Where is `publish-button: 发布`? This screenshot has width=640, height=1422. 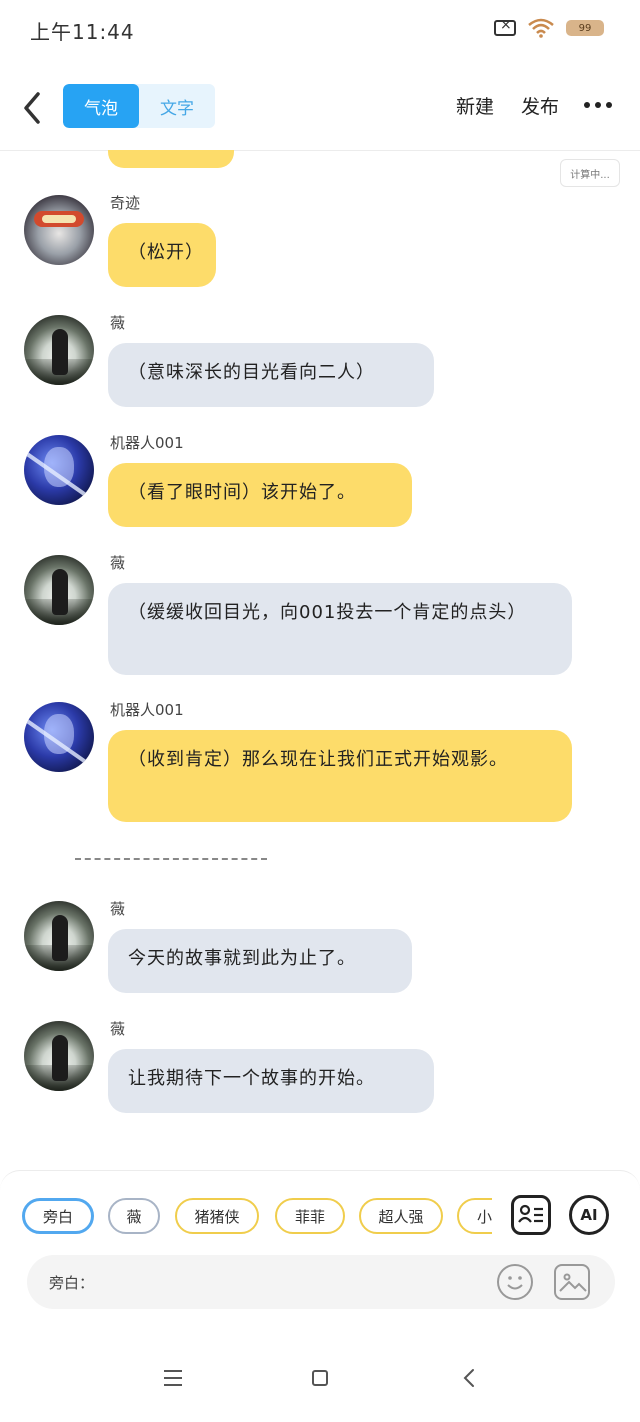 publish-button: 发布 is located at coordinates (540, 105).